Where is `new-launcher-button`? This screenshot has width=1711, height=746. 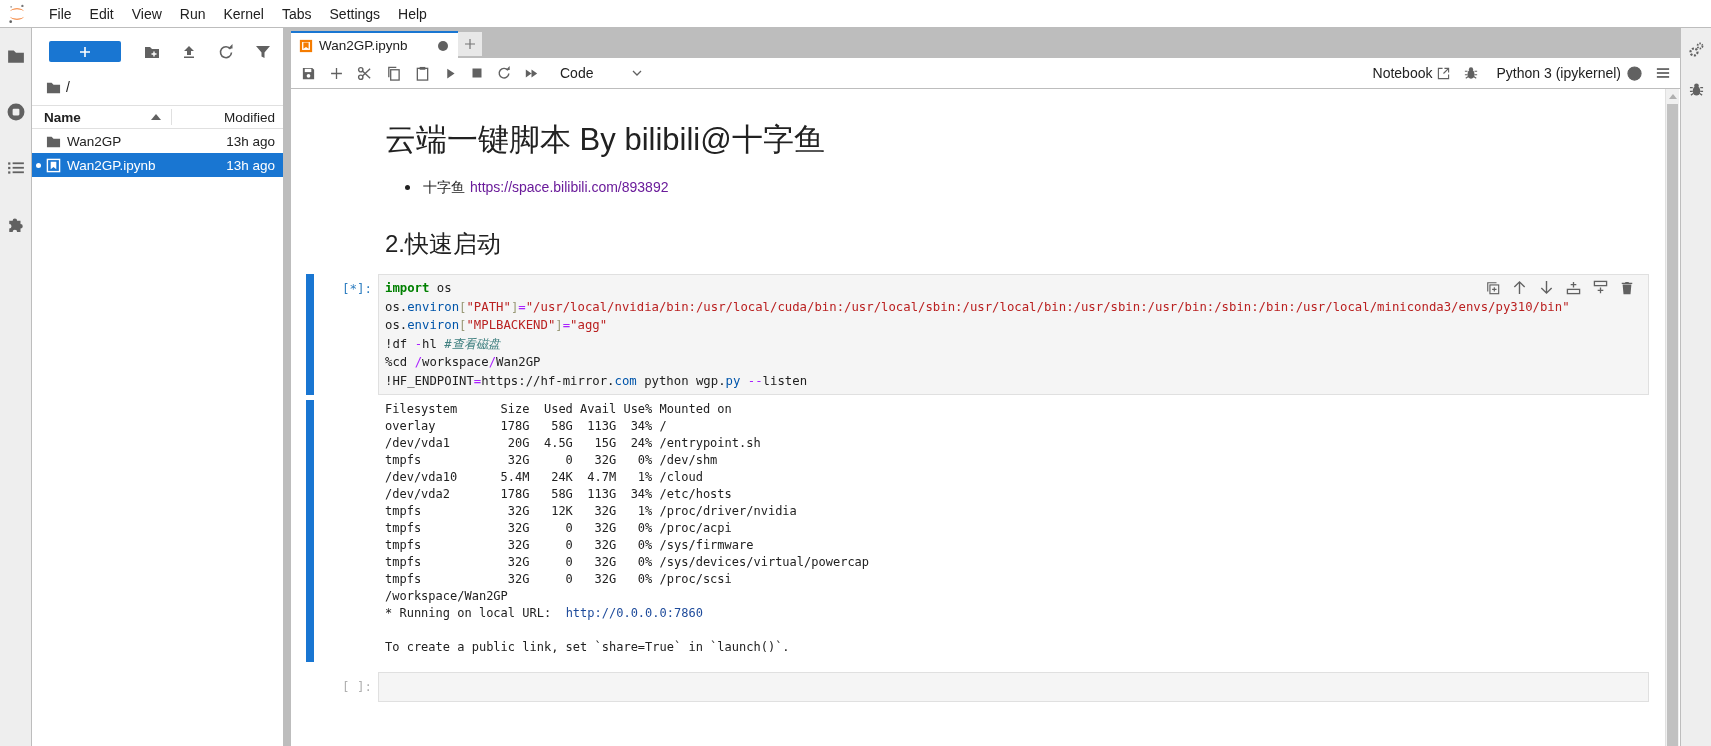
new-launcher-button is located at coordinates (85, 51).